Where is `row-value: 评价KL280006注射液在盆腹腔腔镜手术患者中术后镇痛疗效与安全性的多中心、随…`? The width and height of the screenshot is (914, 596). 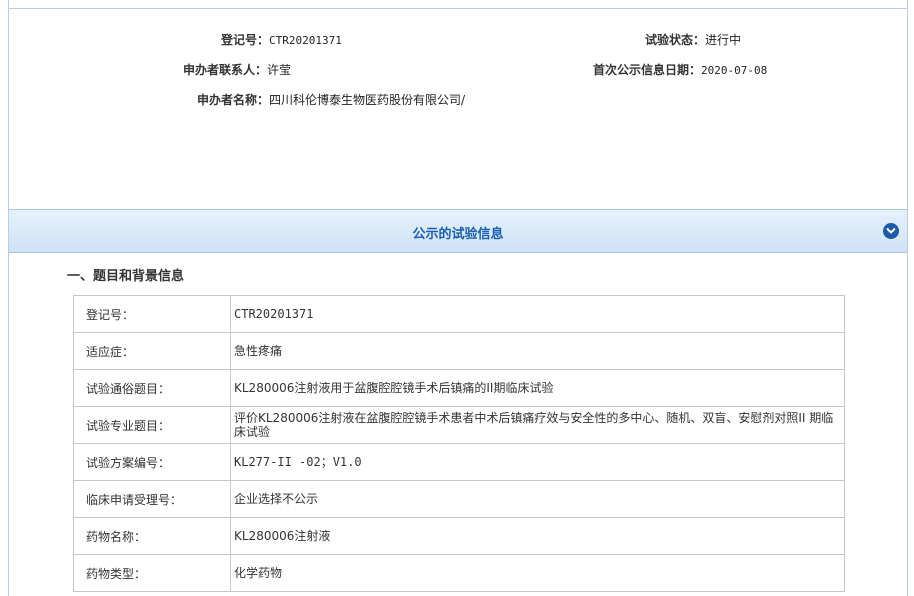
row-value: 评价KL280006注射液在盆腹腔腔镜手术患者中术后镇痛疗效与安全性的多中心、随… is located at coordinates (537, 425).